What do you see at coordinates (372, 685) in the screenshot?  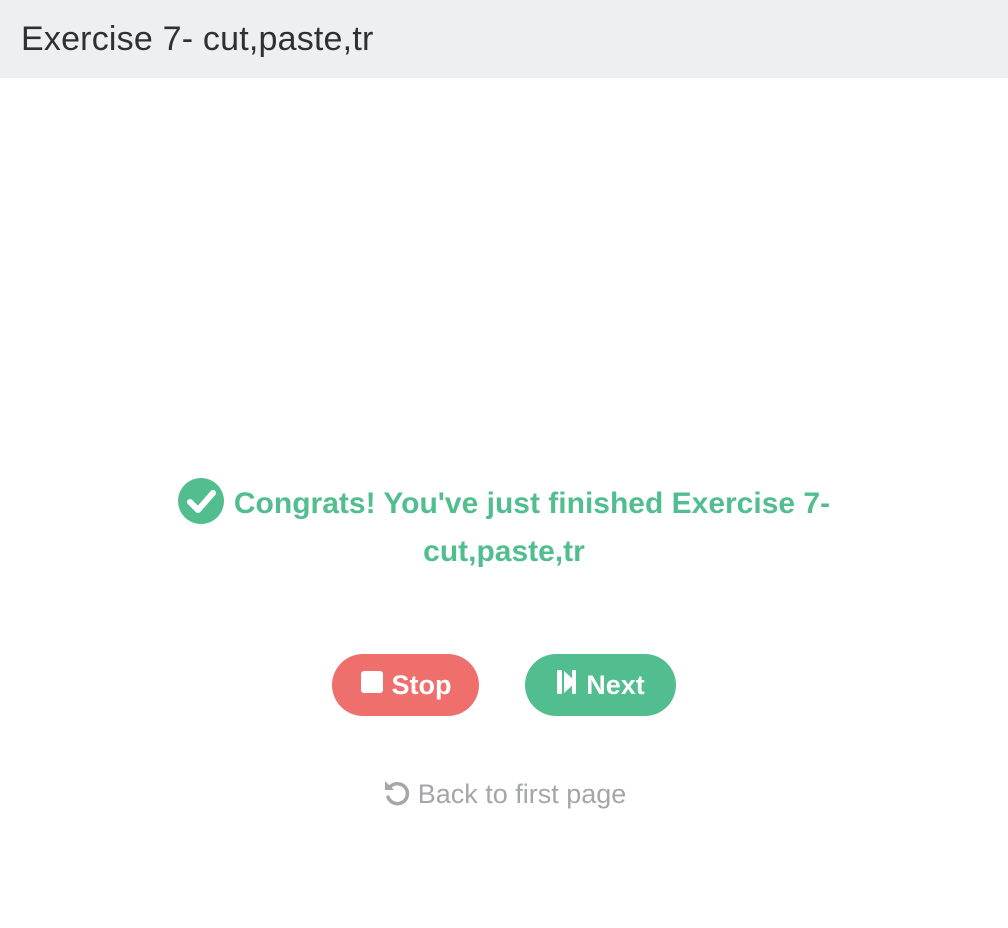 I see `stop-icon` at bounding box center [372, 685].